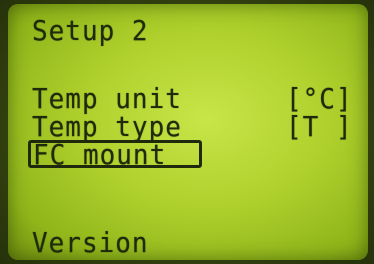 Image resolution: width=374 pixels, height=264 pixels. What do you see at coordinates (319, 127) in the screenshot?
I see `temp-type-value: [T ]` at bounding box center [319, 127].